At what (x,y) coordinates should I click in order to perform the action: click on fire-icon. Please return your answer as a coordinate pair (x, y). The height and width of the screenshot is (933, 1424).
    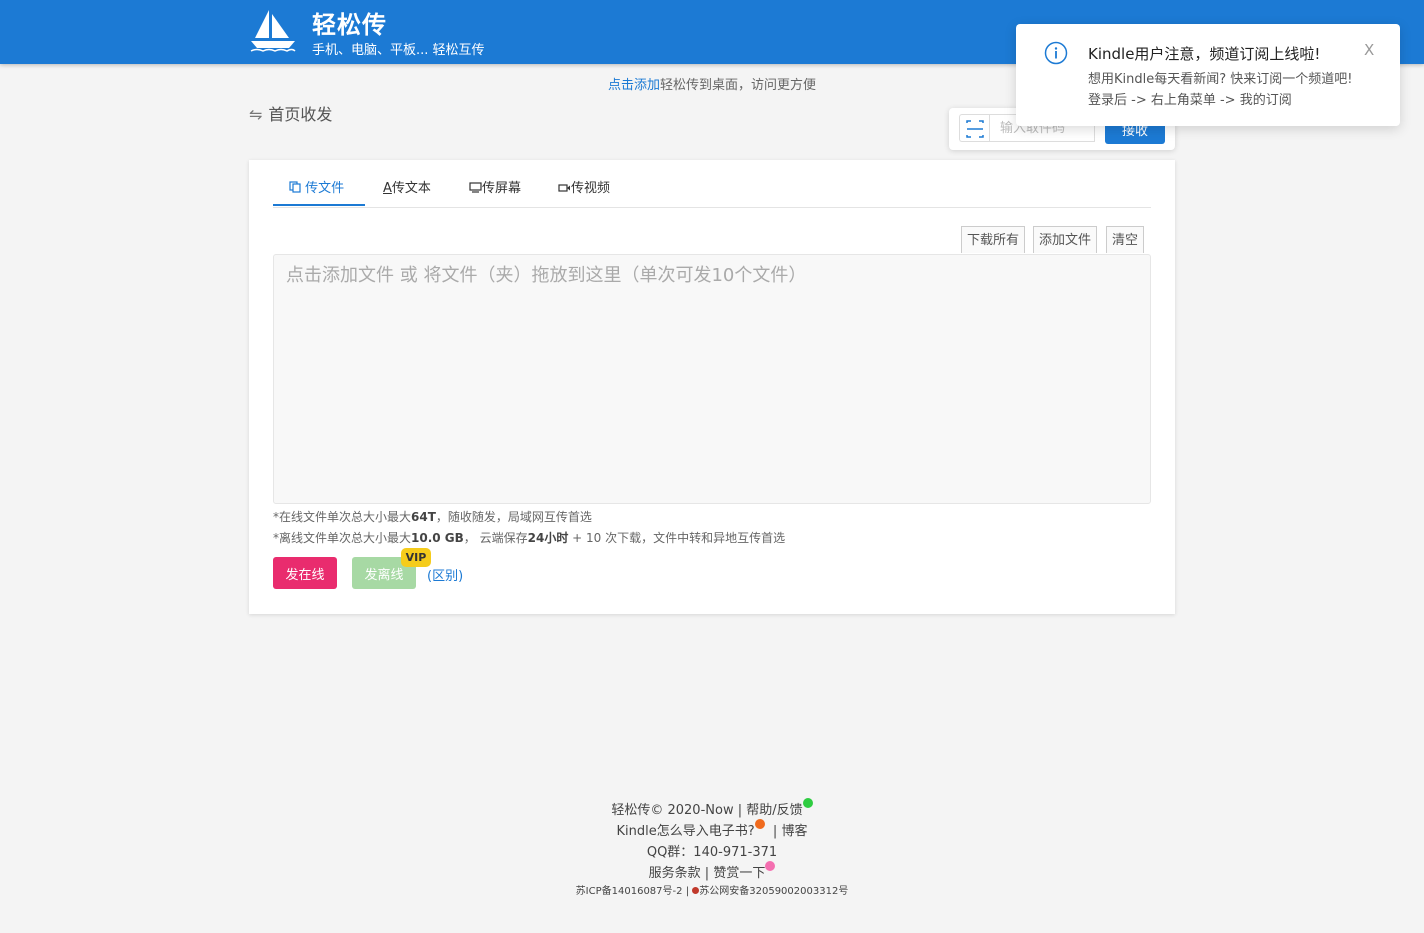
    Looking at the image, I should click on (759, 824).